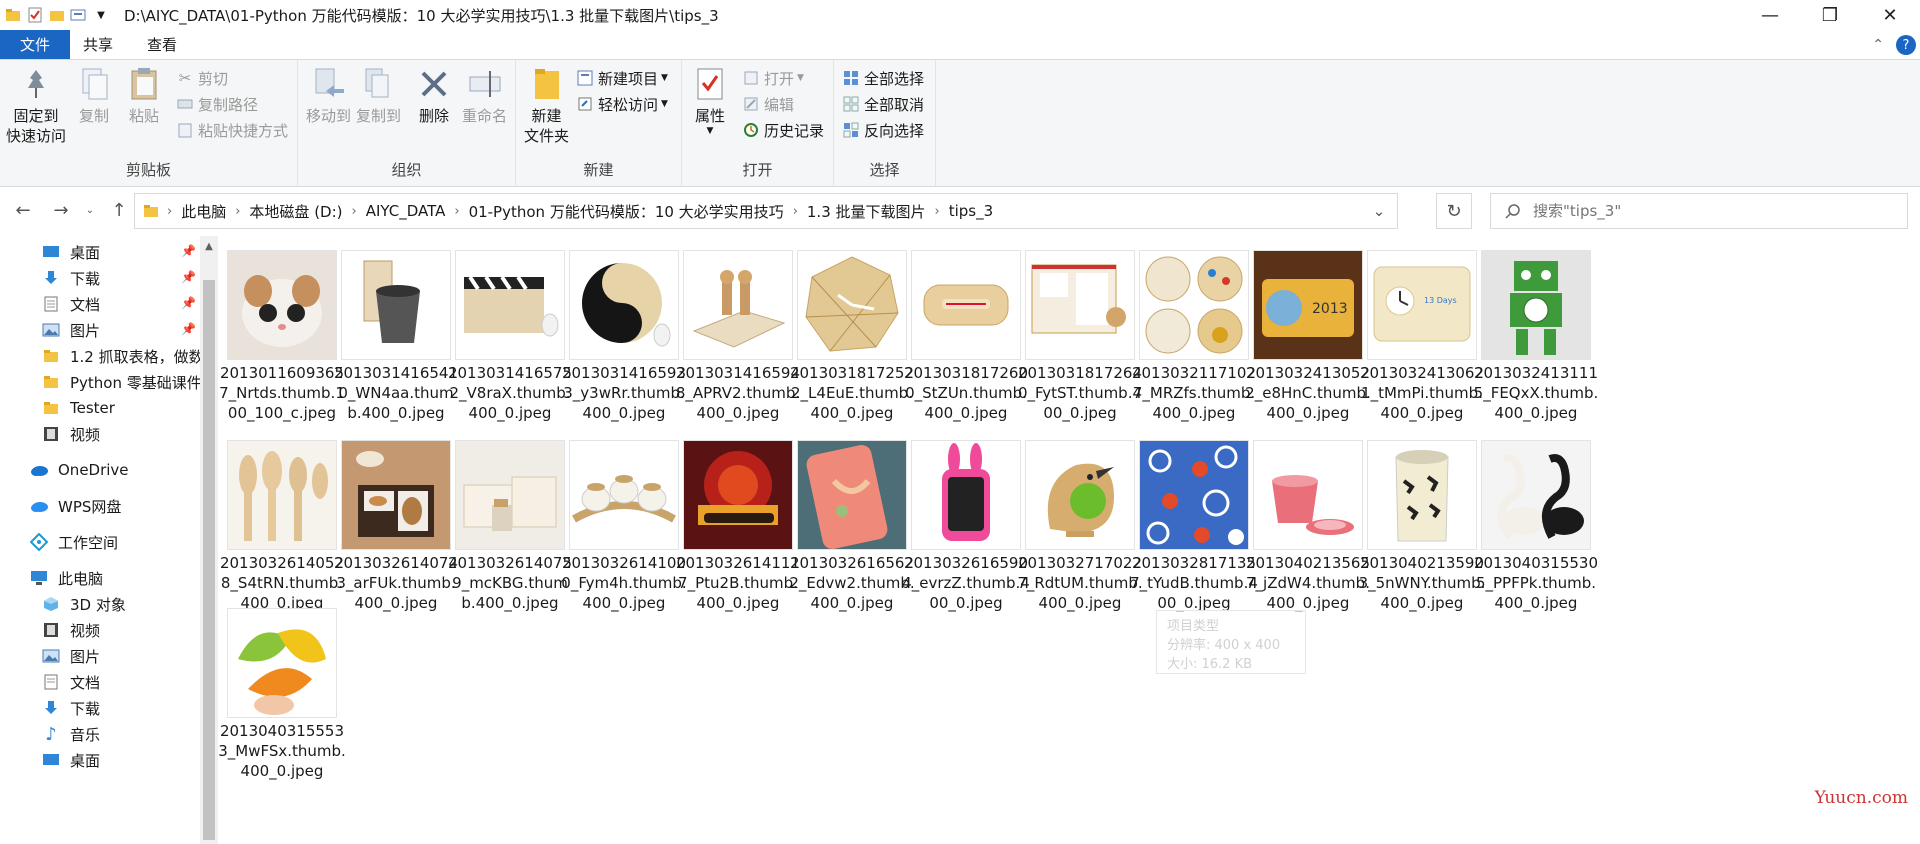 The height and width of the screenshot is (844, 1920). I want to click on sidebar-item-music: ♪ 音乐, so click(100, 734).